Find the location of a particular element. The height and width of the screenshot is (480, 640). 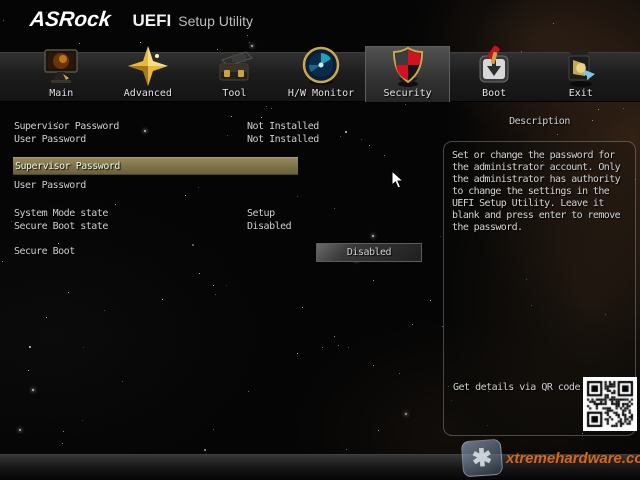

secure-boot-label: Secure Boot is located at coordinates (44, 251).